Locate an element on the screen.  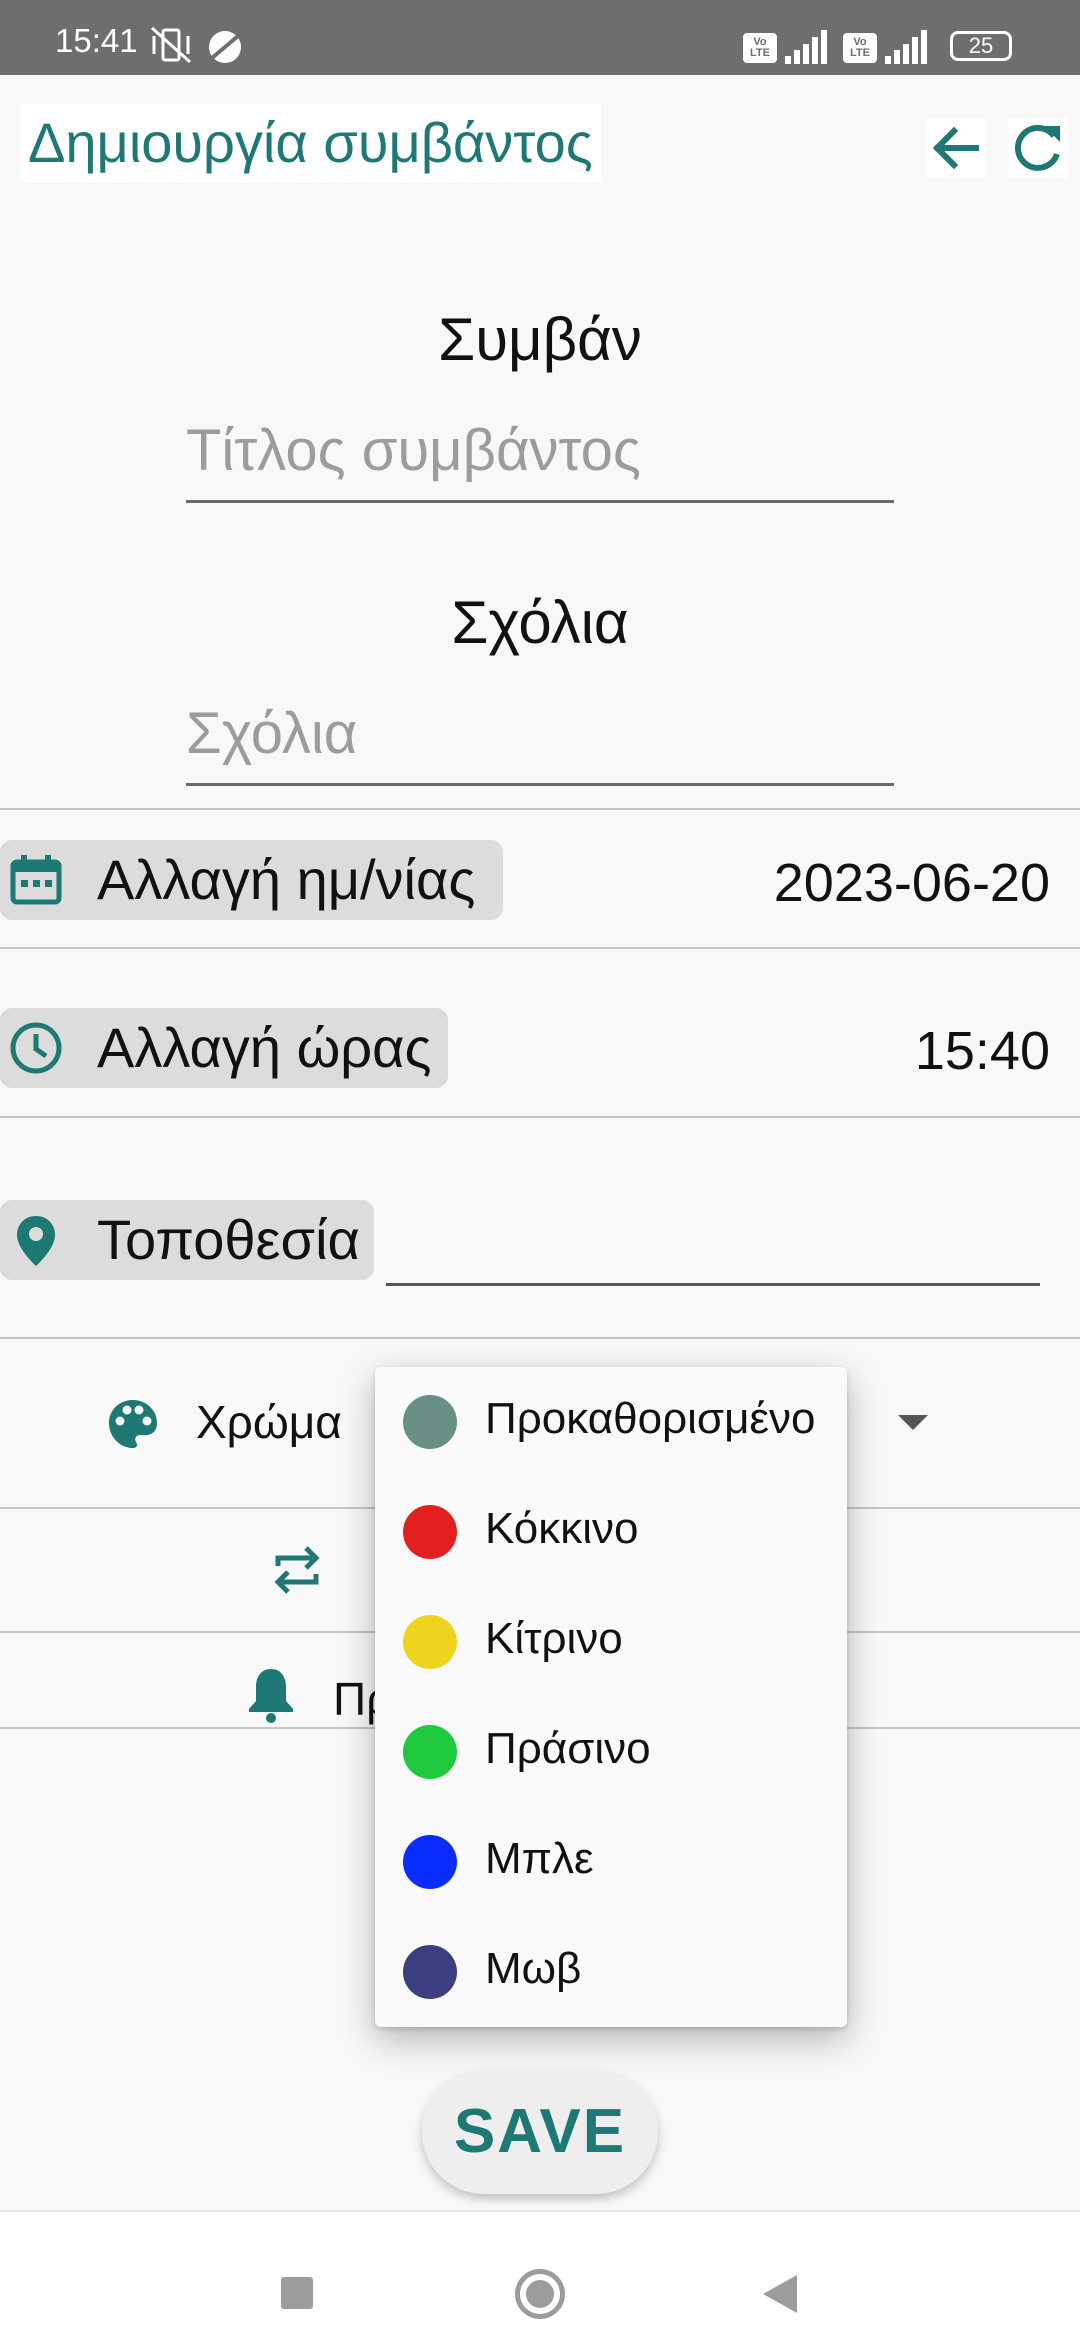
date-value: 2023-06-20 is located at coordinates (911, 883).